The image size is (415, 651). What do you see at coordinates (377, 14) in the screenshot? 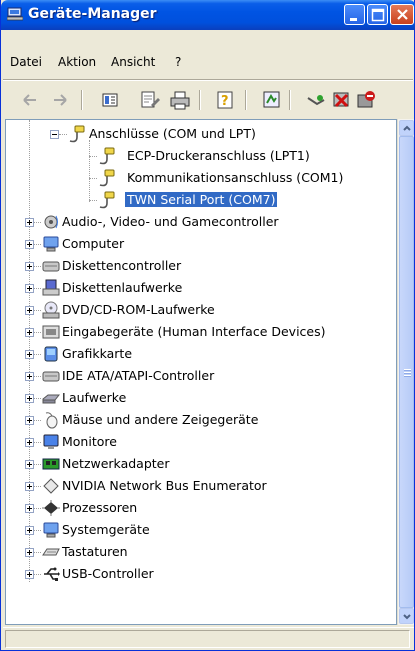
I see `maximize-button` at bounding box center [377, 14].